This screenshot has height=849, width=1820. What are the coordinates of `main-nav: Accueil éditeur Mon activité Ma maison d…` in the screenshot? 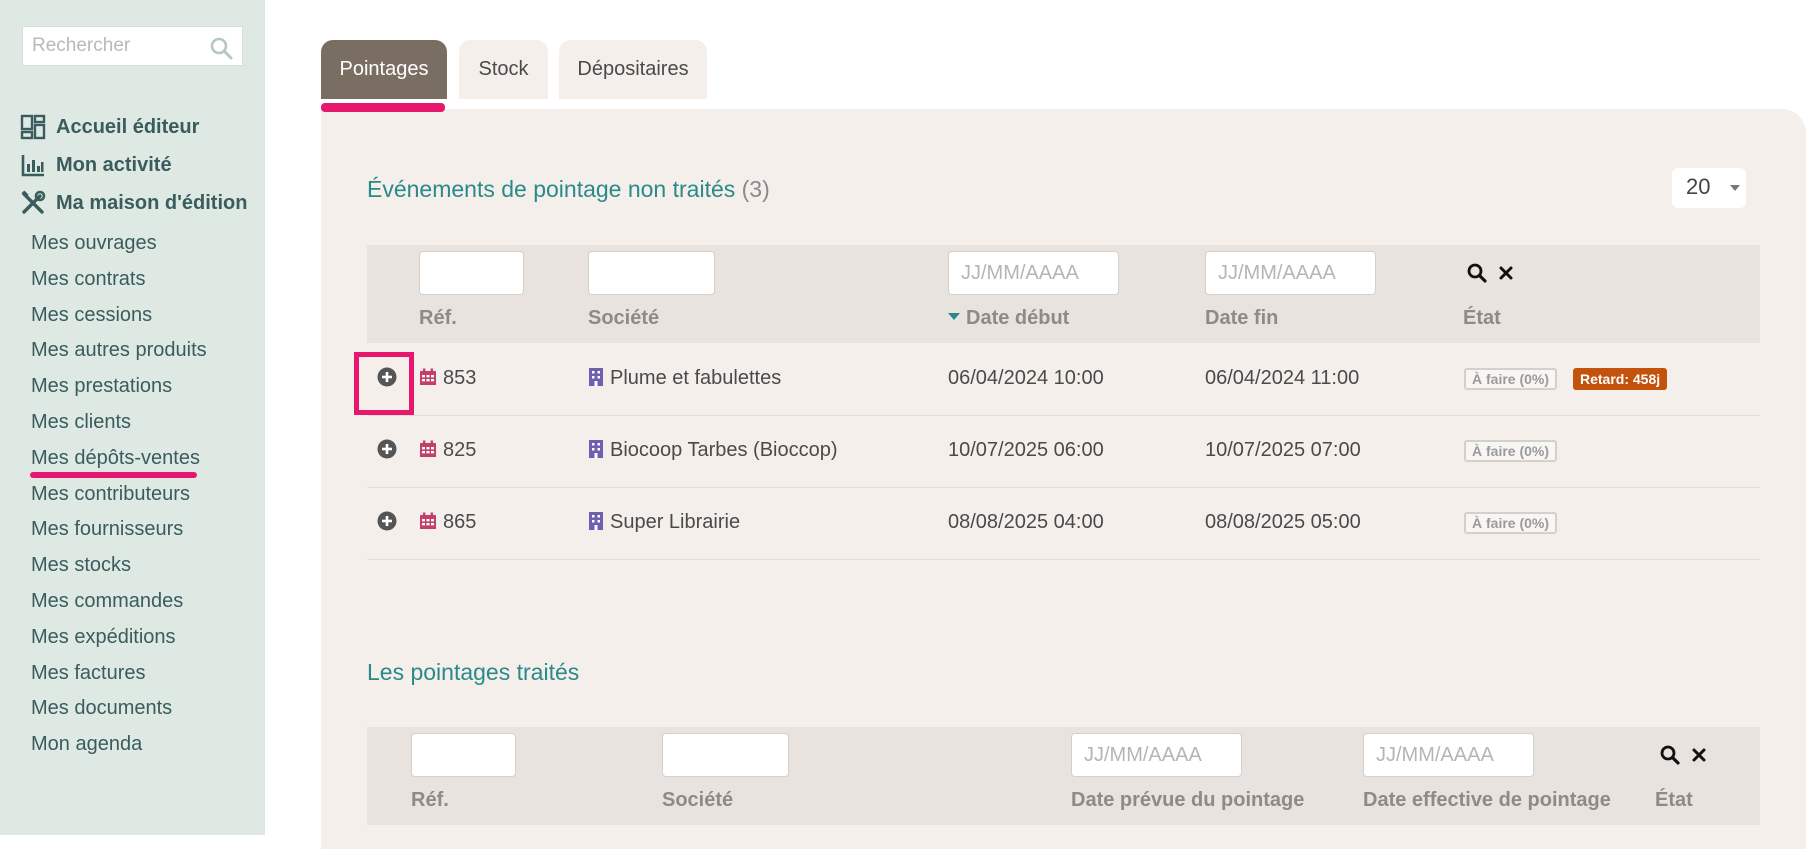 It's located at (133, 165).